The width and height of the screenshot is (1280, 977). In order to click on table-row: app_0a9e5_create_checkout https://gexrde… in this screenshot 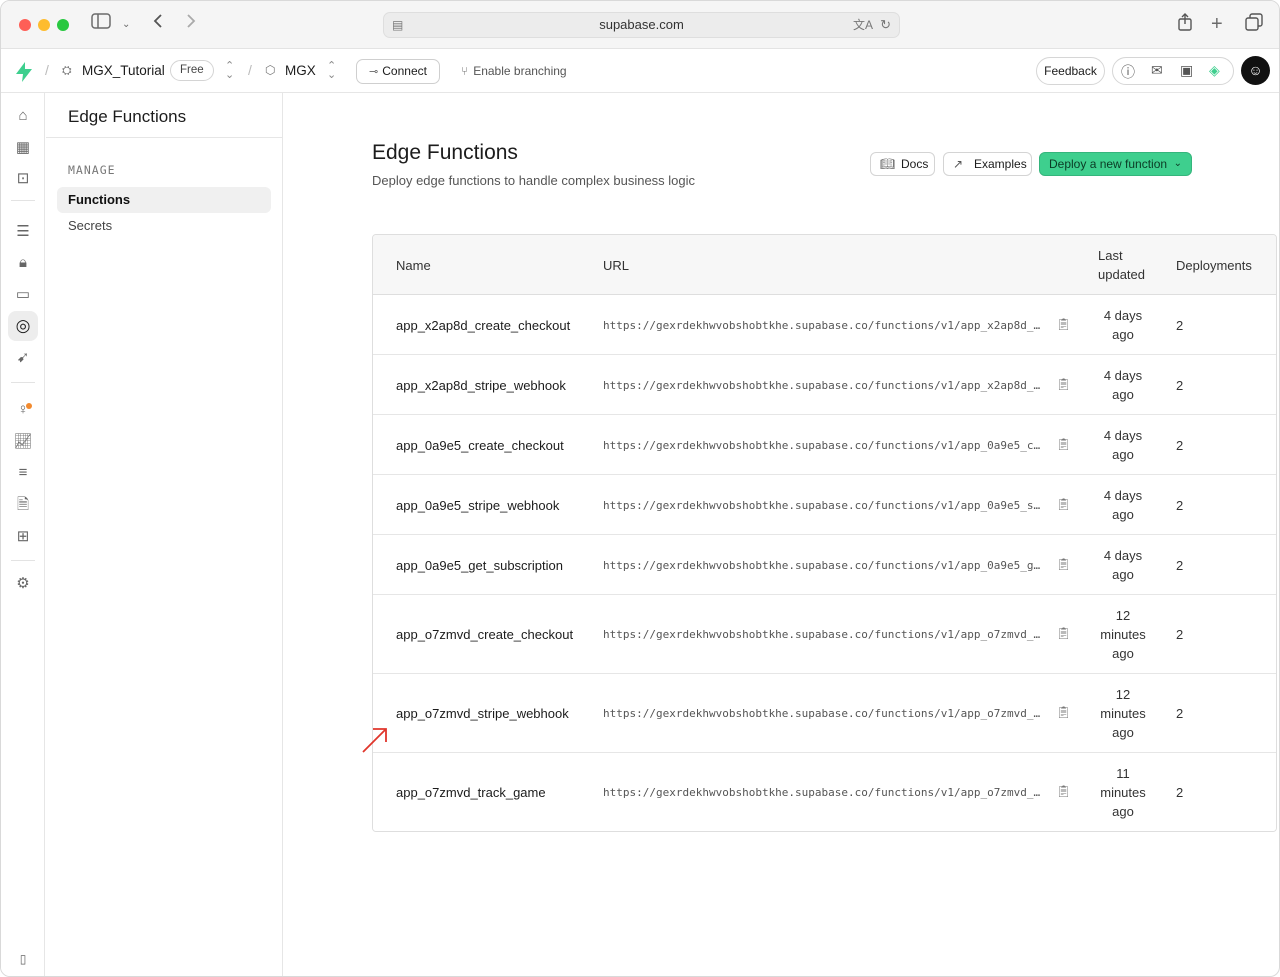, I will do `click(824, 445)`.